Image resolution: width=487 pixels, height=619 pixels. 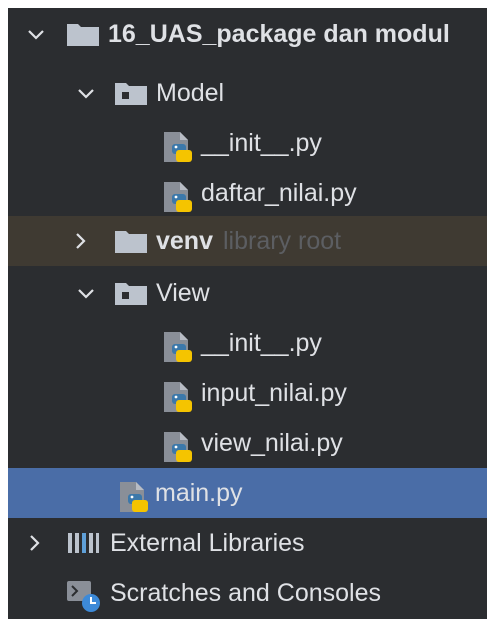 I want to click on tree-label-venv: venv library root, so click(x=248, y=241).